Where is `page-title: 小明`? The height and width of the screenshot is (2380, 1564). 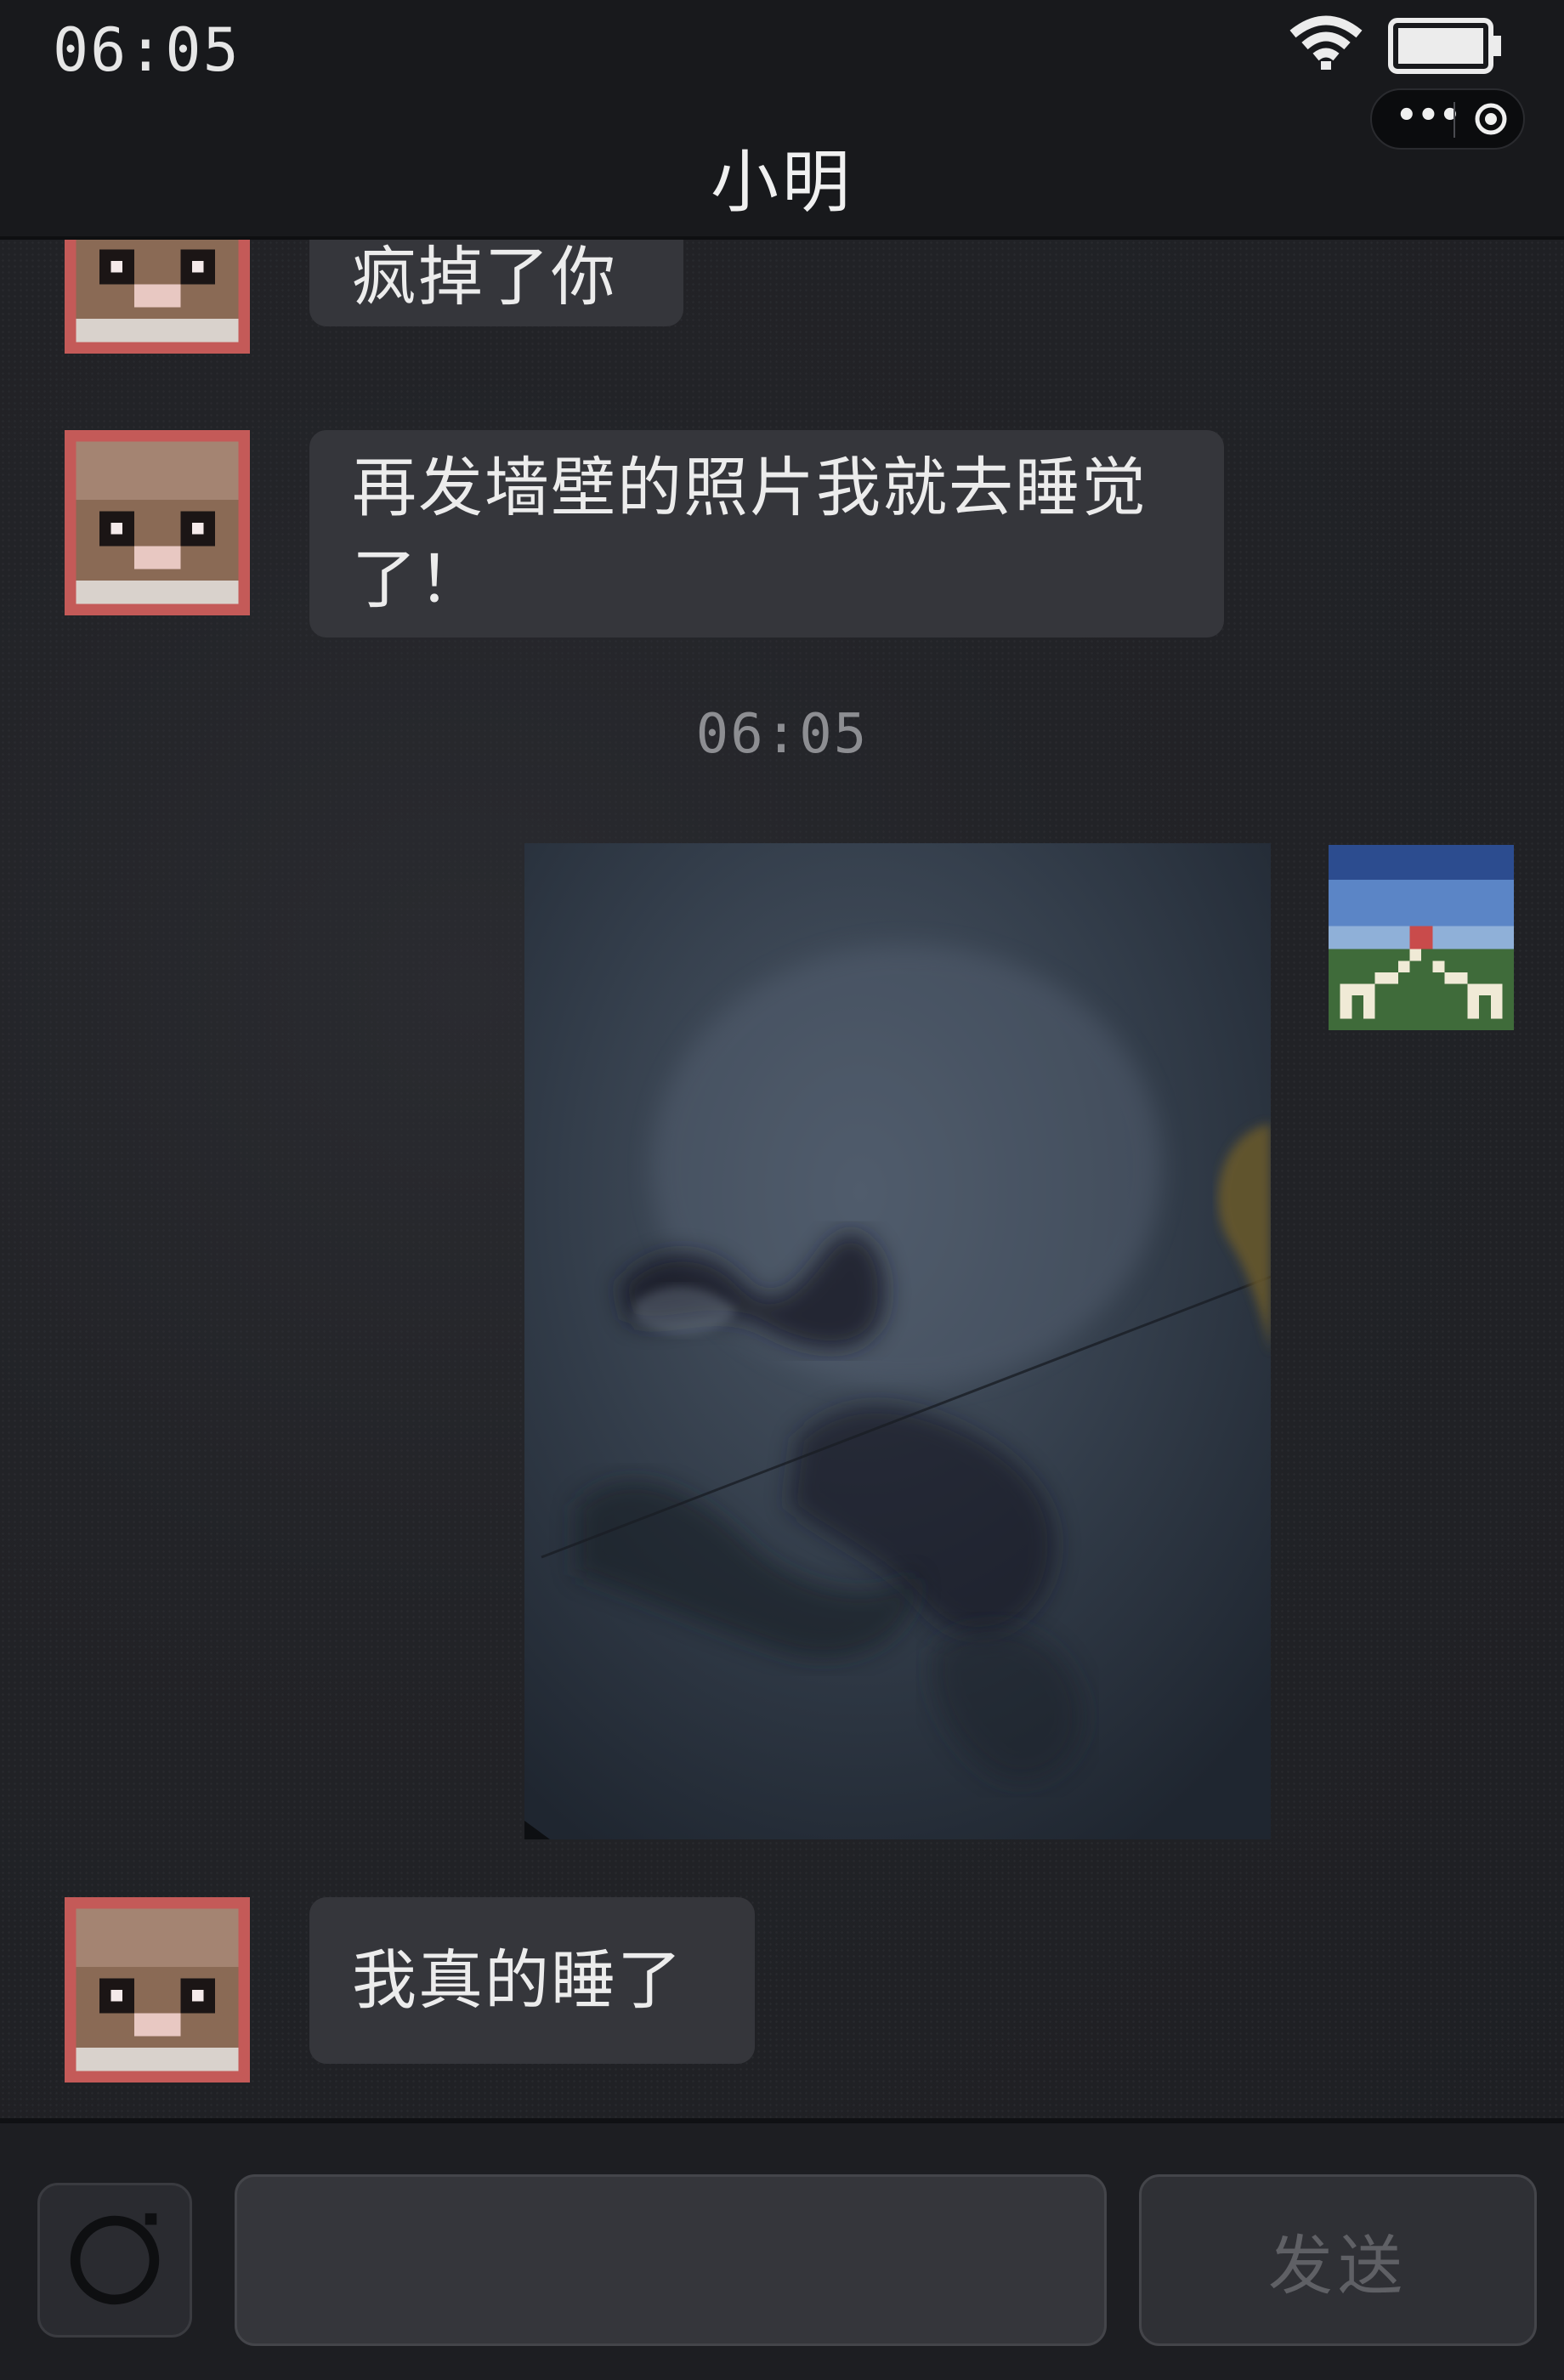
page-title: 小明 is located at coordinates (782, 182).